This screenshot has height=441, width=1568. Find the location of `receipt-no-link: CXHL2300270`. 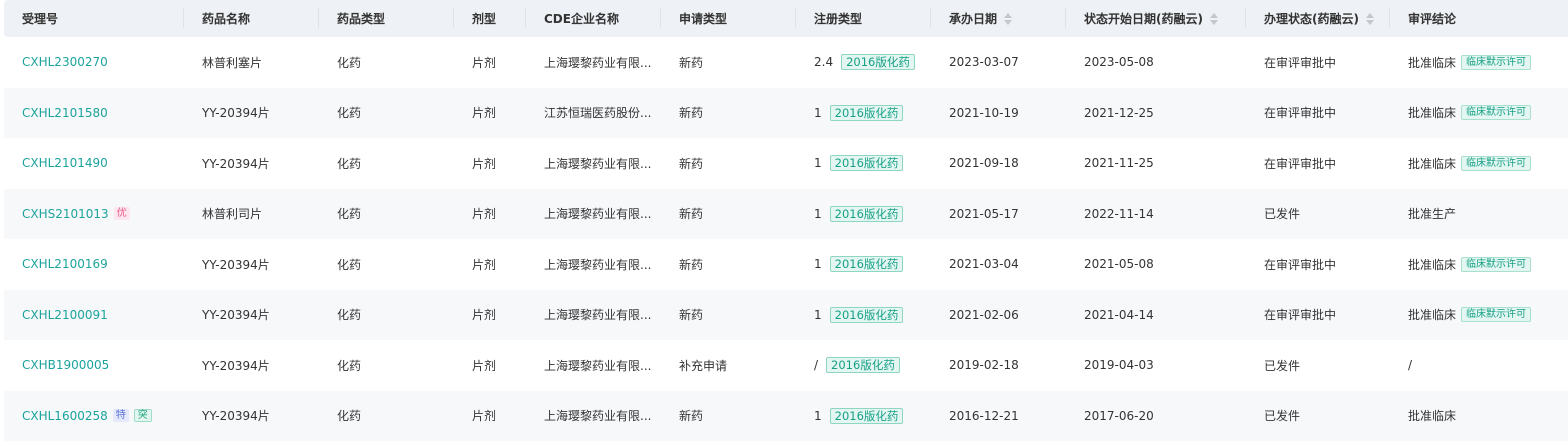

receipt-no-link: CXHL2300270 is located at coordinates (65, 62).